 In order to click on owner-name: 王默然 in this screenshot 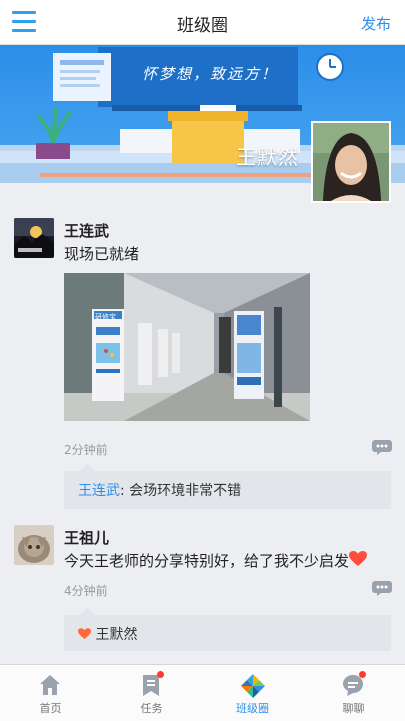, I will do `click(267, 157)`.